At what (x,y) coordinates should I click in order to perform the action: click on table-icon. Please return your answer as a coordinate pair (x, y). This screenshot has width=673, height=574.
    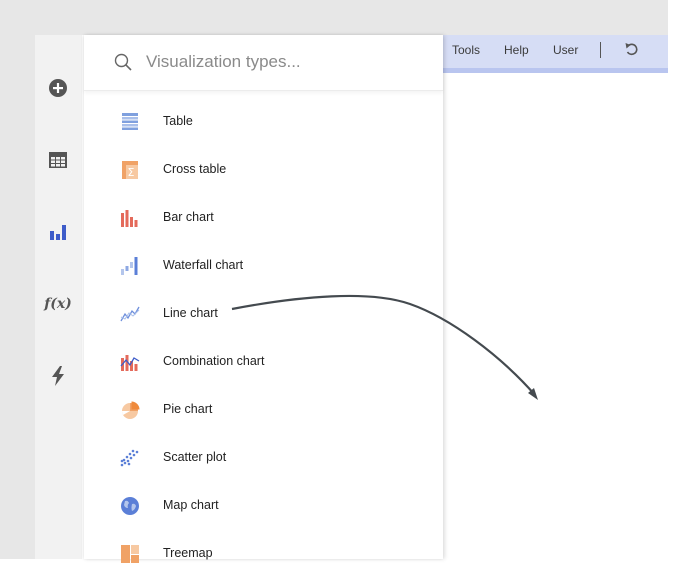
    Looking at the image, I should click on (130, 122).